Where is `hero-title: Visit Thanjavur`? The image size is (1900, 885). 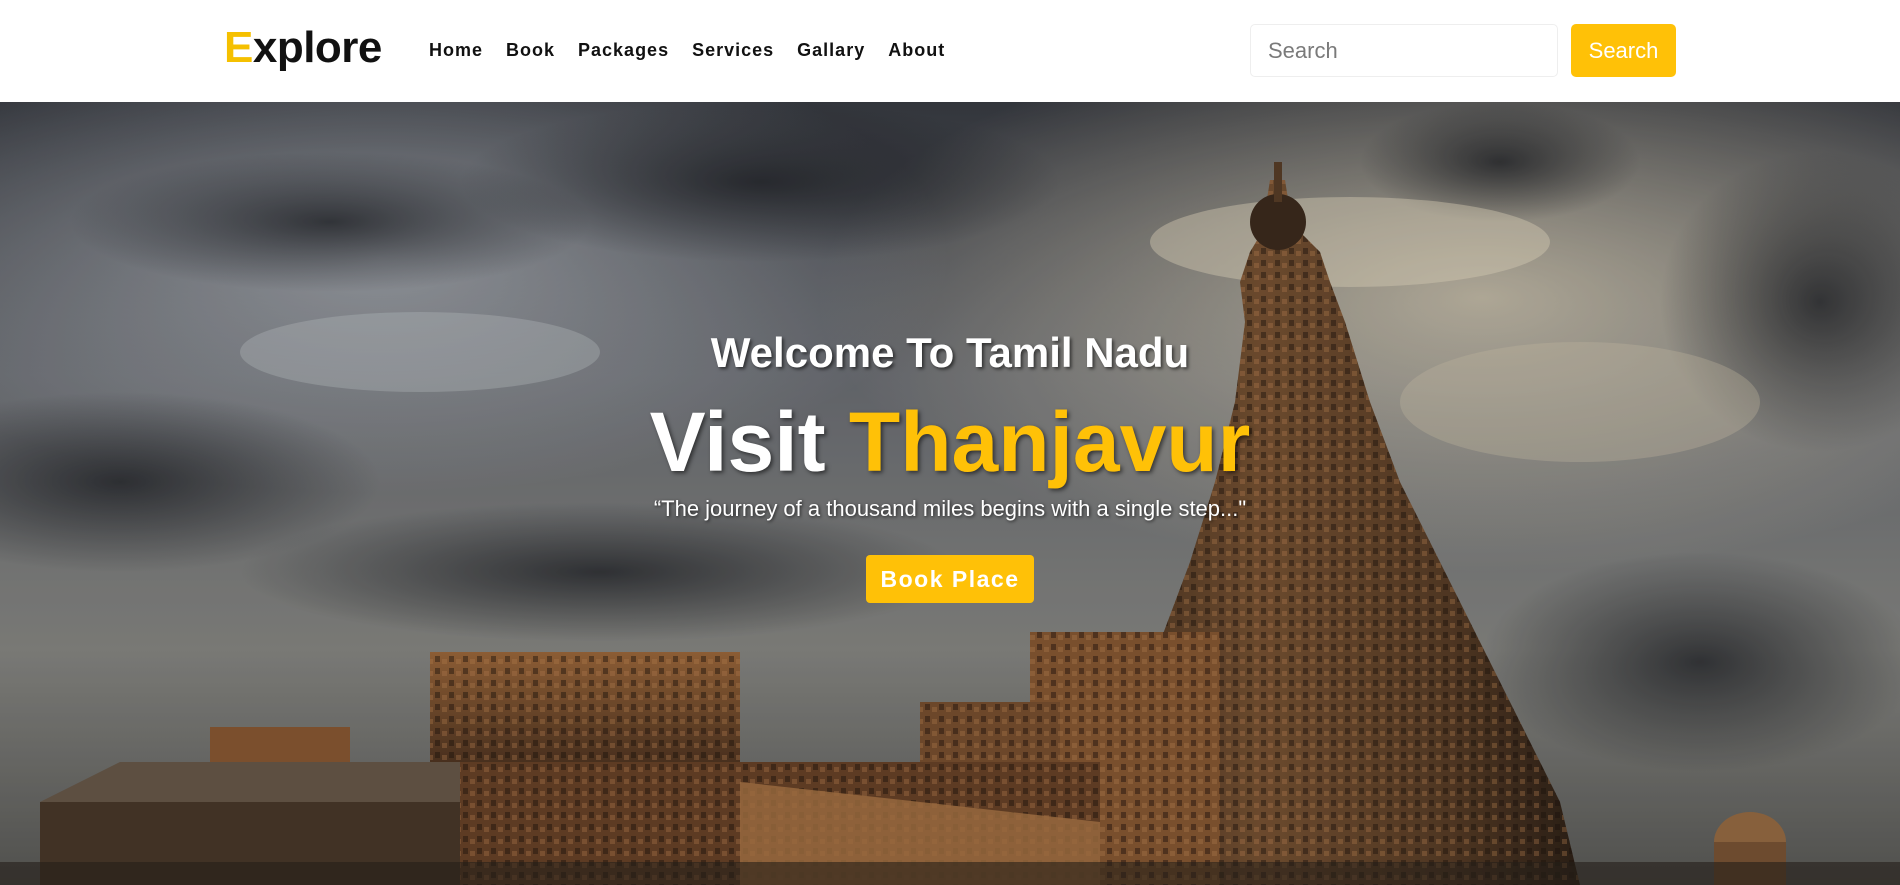 hero-title: Visit Thanjavur is located at coordinates (950, 442).